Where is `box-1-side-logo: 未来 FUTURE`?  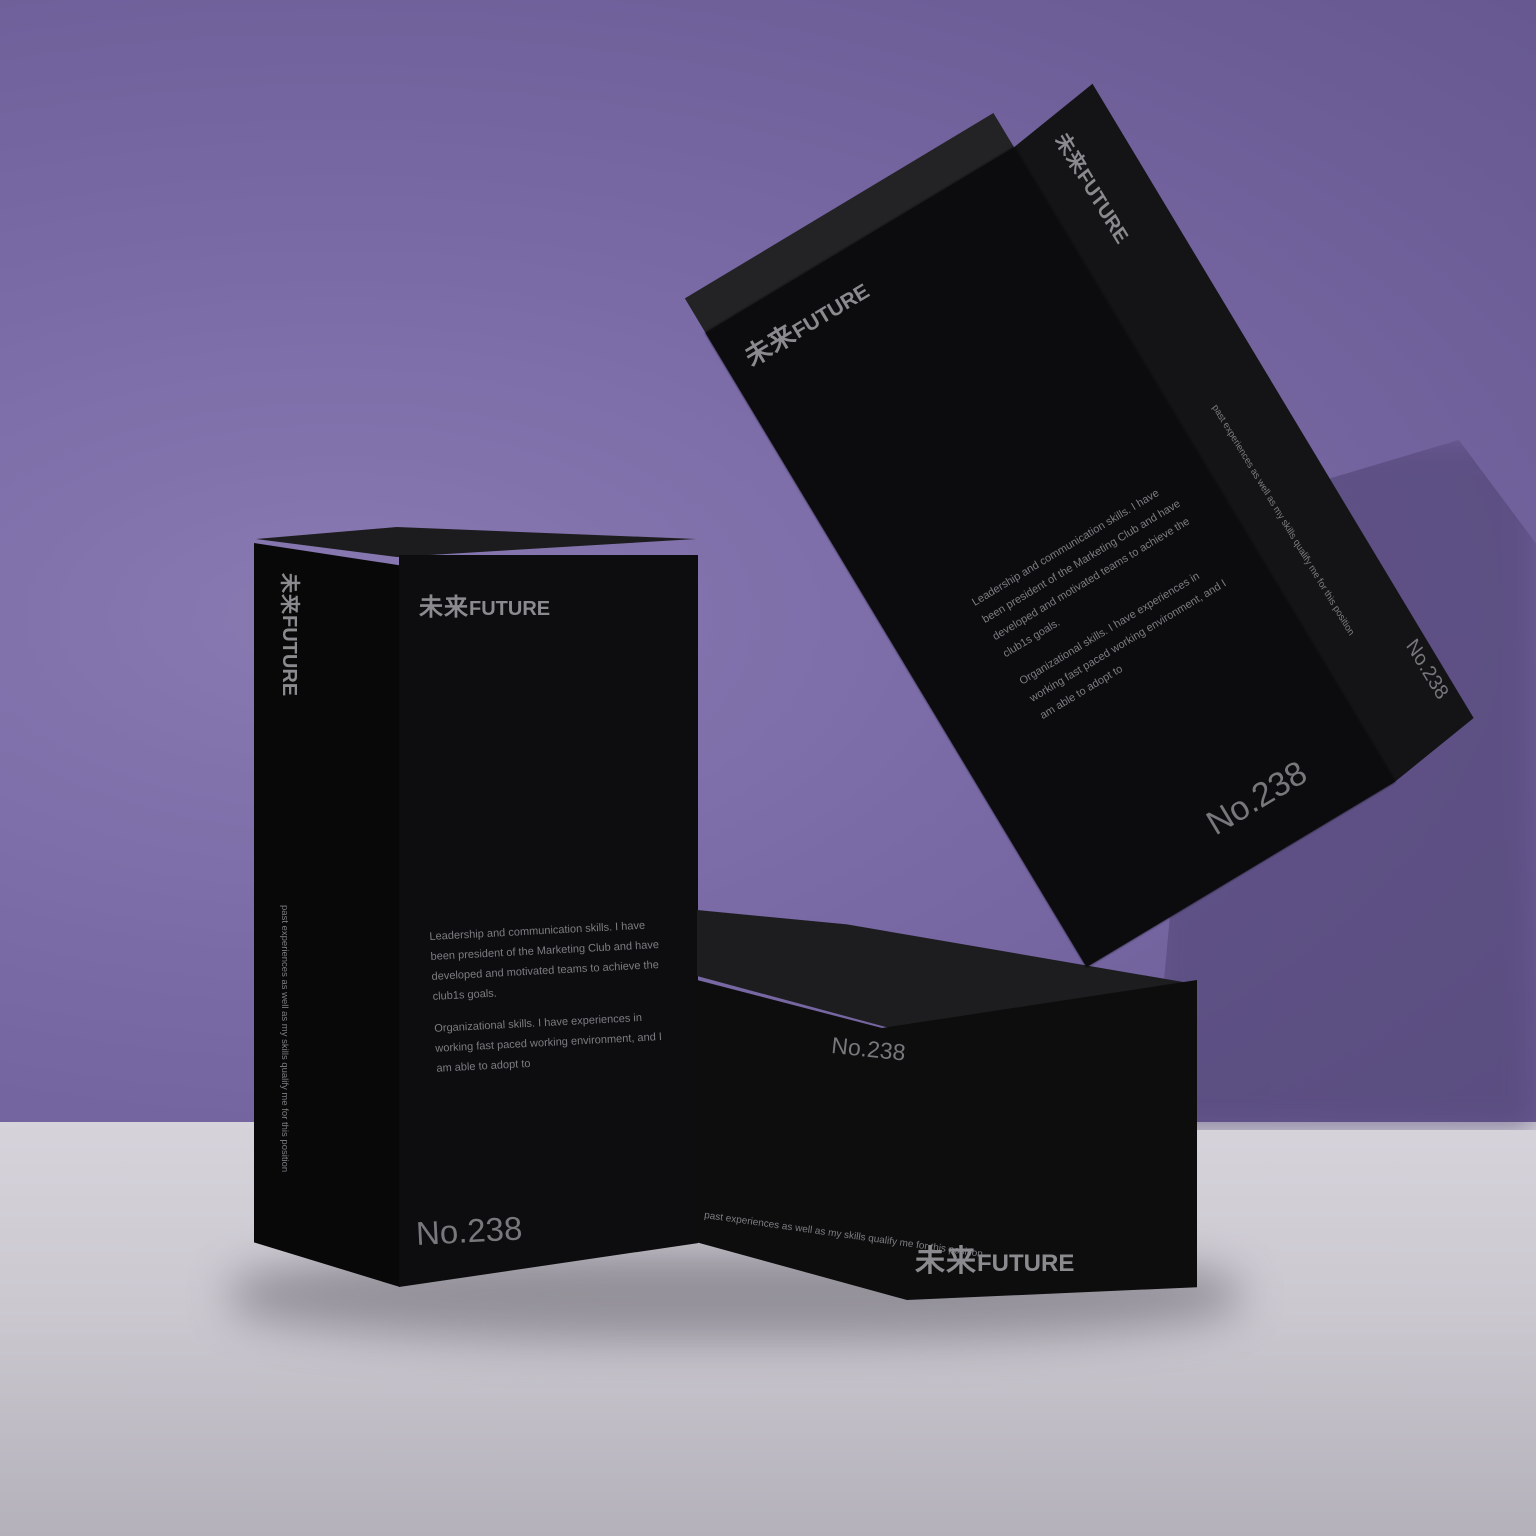 box-1-side-logo: 未来 FUTURE is located at coordinates (291, 634).